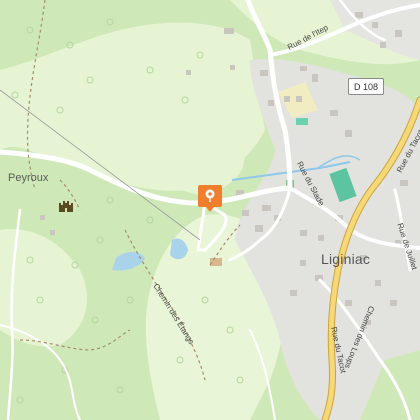  I want to click on castle-icon, so click(66, 206).